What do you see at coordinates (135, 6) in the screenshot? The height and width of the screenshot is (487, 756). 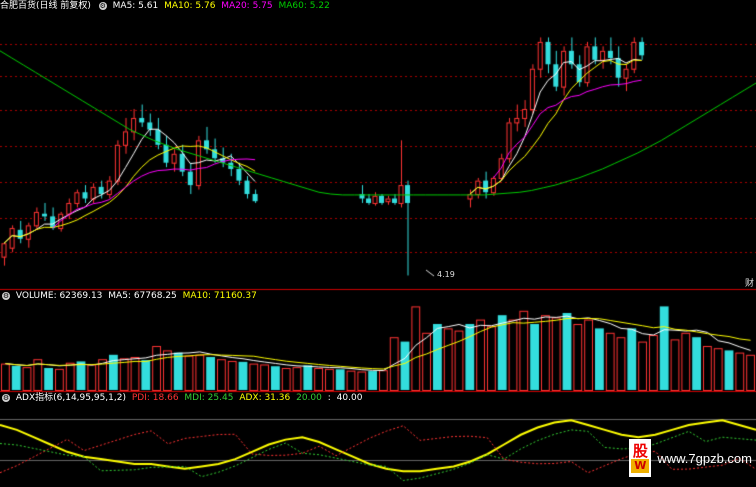 I see `ma5-readout: MA5: 5.61` at bounding box center [135, 6].